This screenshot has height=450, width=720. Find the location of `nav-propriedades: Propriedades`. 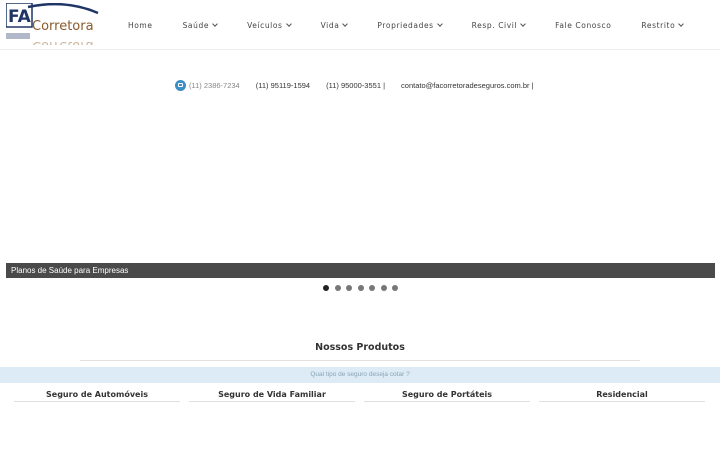

nav-propriedades: Propriedades is located at coordinates (410, 25).